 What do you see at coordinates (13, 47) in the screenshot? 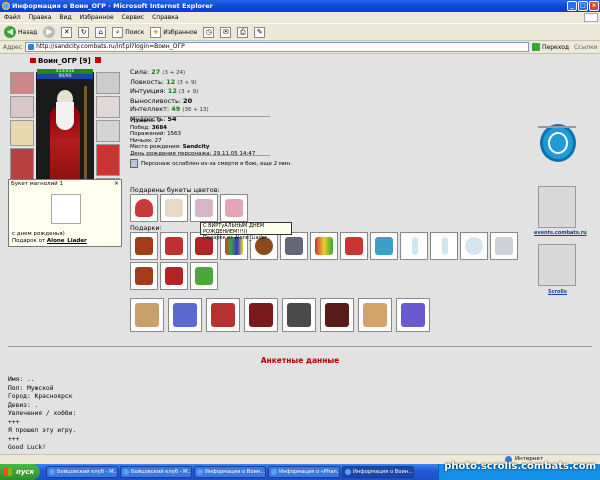
I see `address-label: Адрес` at bounding box center [13, 47].